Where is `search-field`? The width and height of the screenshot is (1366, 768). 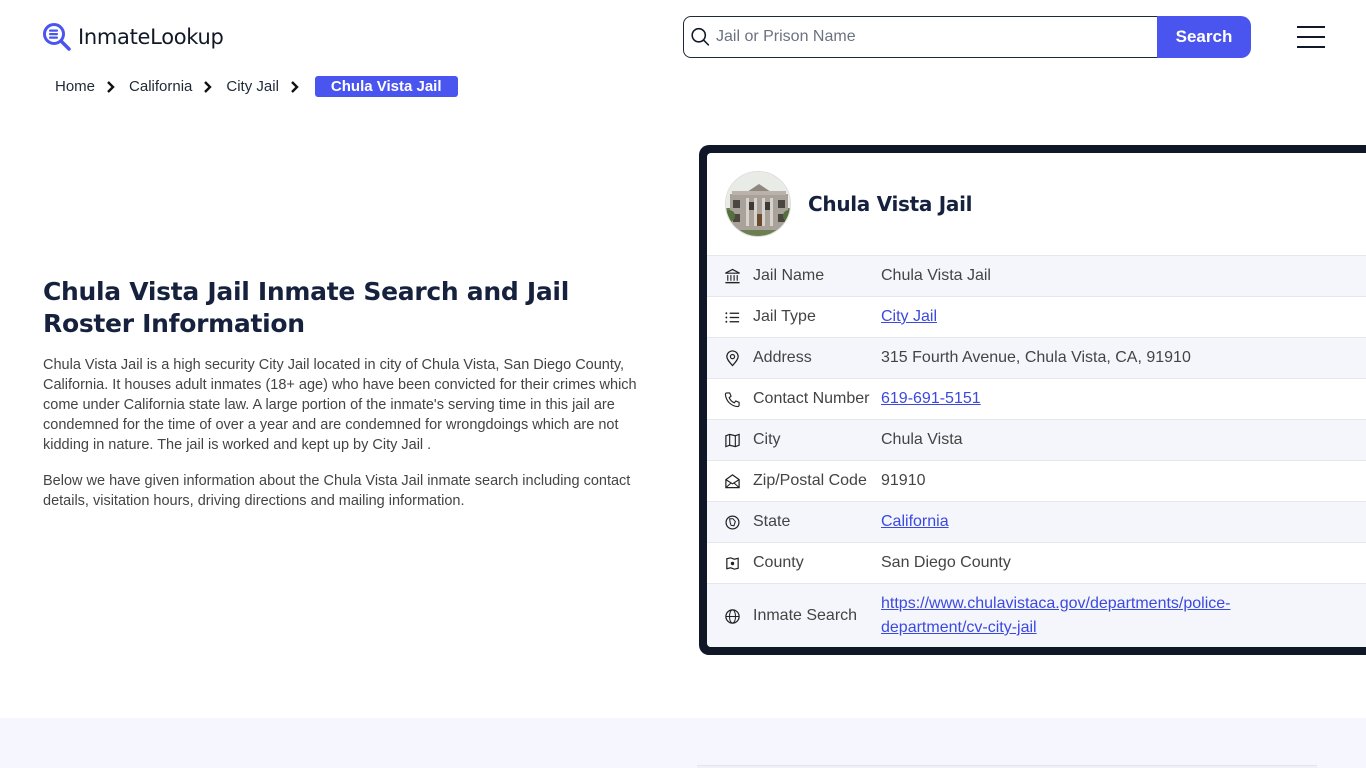
search-field is located at coordinates (920, 37).